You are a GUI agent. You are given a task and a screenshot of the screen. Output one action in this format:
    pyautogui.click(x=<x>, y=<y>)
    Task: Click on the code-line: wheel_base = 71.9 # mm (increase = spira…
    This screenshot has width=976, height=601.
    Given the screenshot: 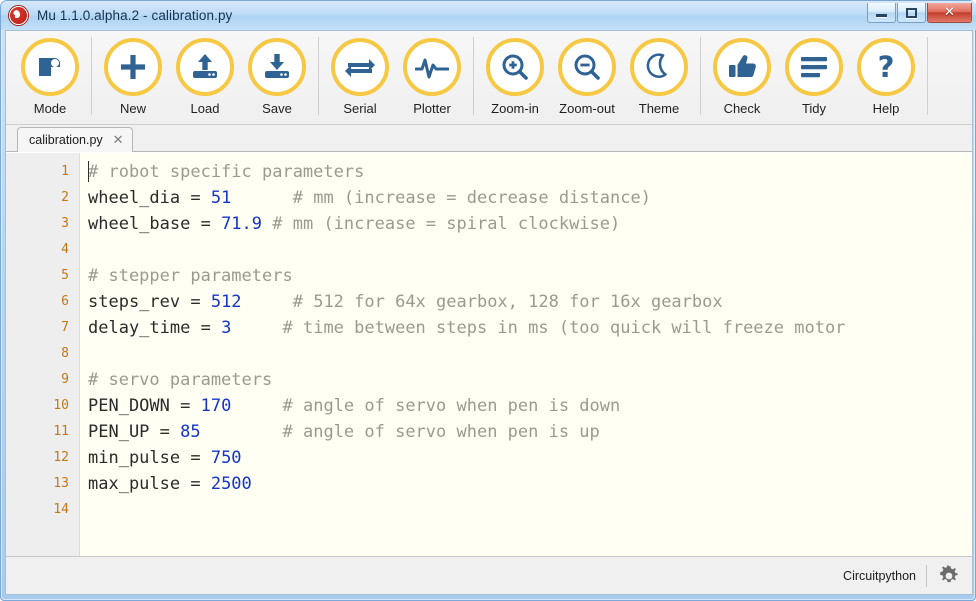 What is the action you would take?
    pyautogui.click(x=530, y=224)
    